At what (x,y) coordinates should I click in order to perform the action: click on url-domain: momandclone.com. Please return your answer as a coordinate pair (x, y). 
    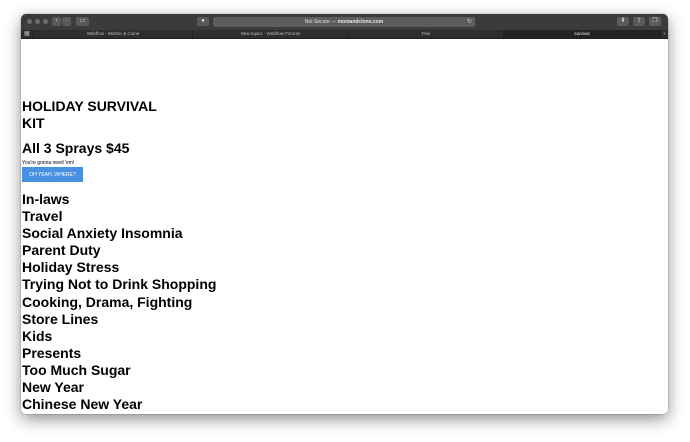
    Looking at the image, I should click on (360, 22).